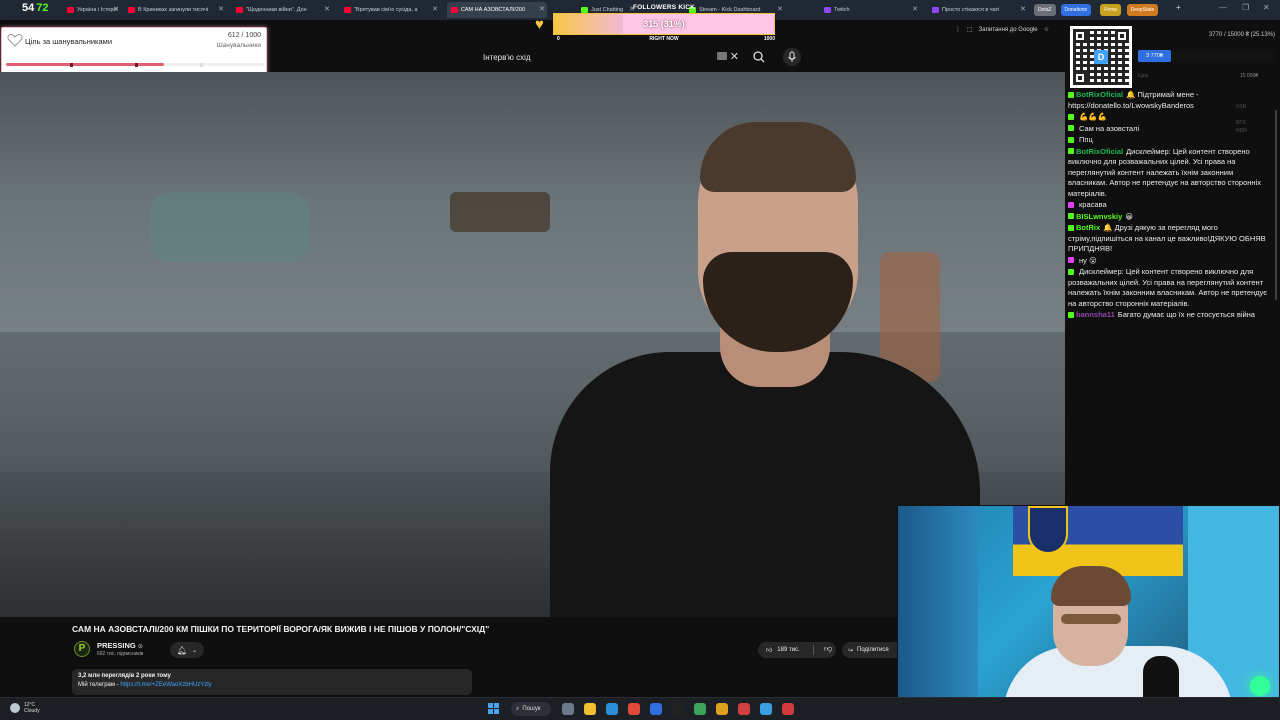 The image size is (1280, 720). I want to click on clear-search-icon: ✕, so click(734, 56).